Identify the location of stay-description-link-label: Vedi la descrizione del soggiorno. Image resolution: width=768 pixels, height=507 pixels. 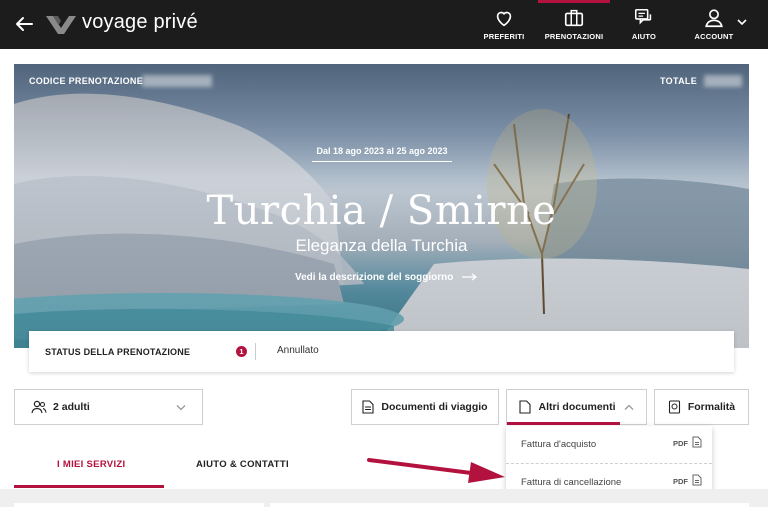
(374, 277).